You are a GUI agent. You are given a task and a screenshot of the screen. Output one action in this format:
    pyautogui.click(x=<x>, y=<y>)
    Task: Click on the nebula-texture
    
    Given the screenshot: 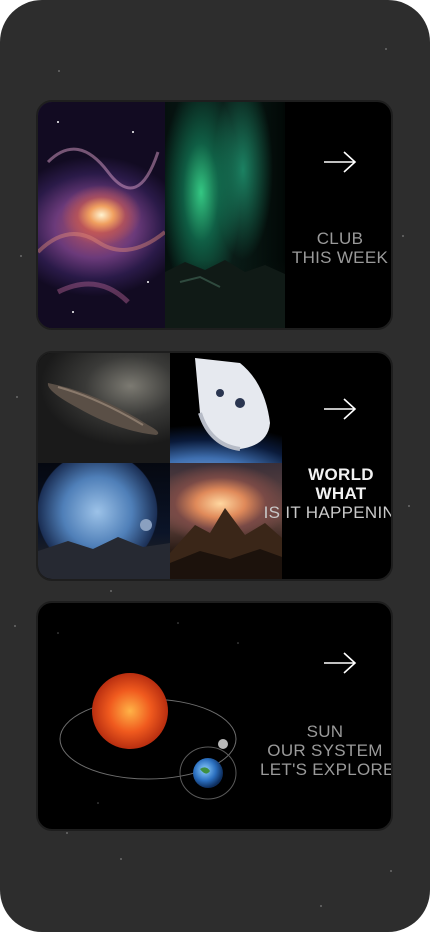 What is the action you would take?
    pyautogui.click(x=101, y=217)
    